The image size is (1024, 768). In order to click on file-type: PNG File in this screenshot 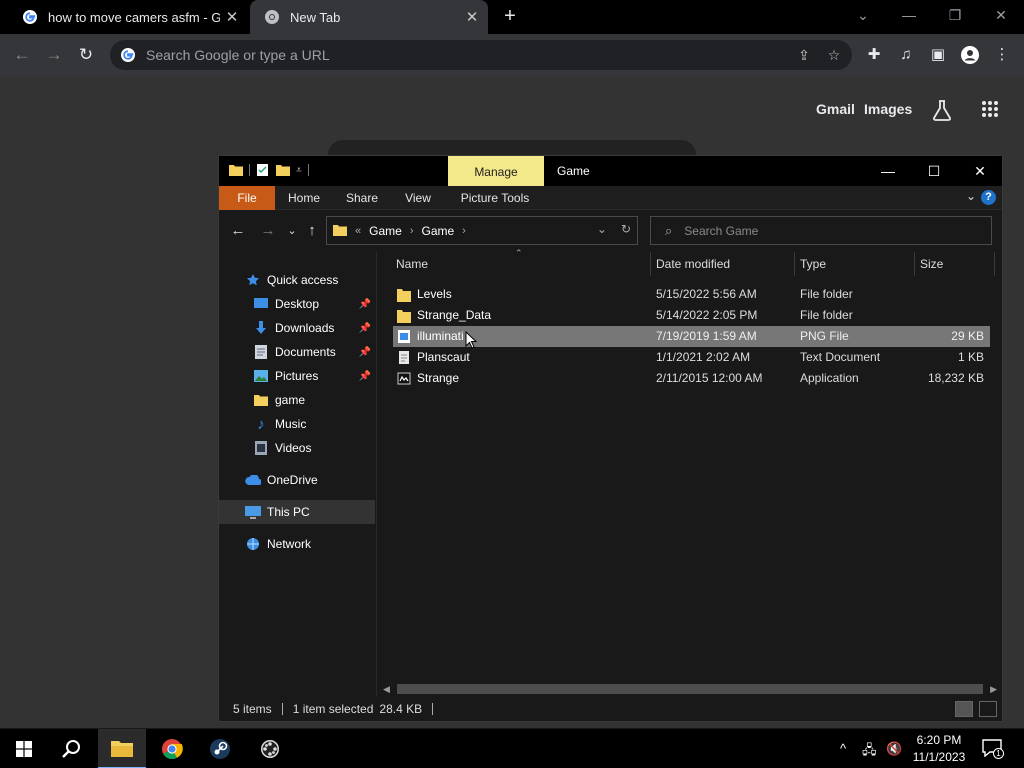, I will do `click(824, 336)`.